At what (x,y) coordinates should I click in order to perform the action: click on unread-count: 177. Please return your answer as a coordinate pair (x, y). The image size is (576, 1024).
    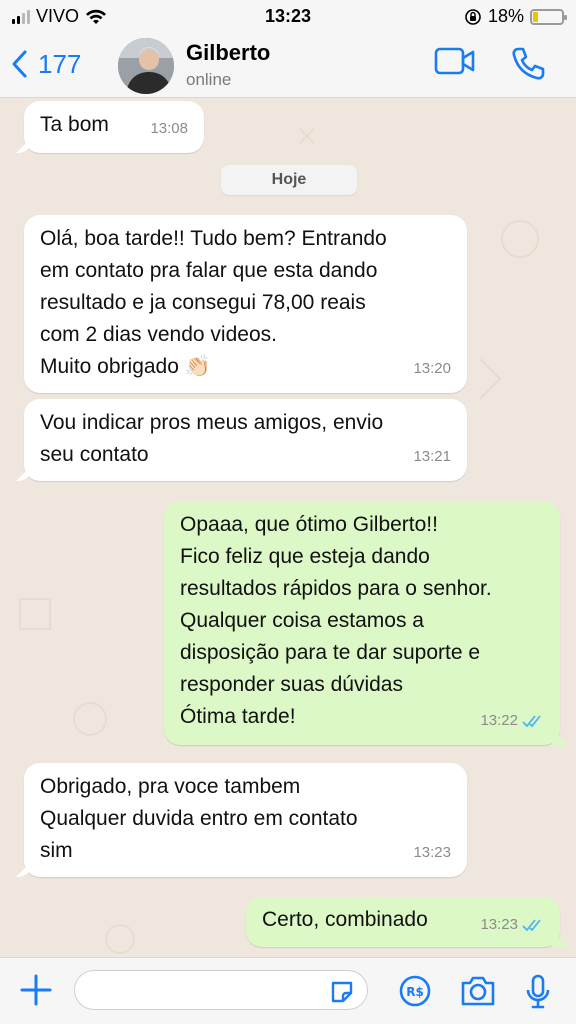
    Looking at the image, I should click on (60, 64).